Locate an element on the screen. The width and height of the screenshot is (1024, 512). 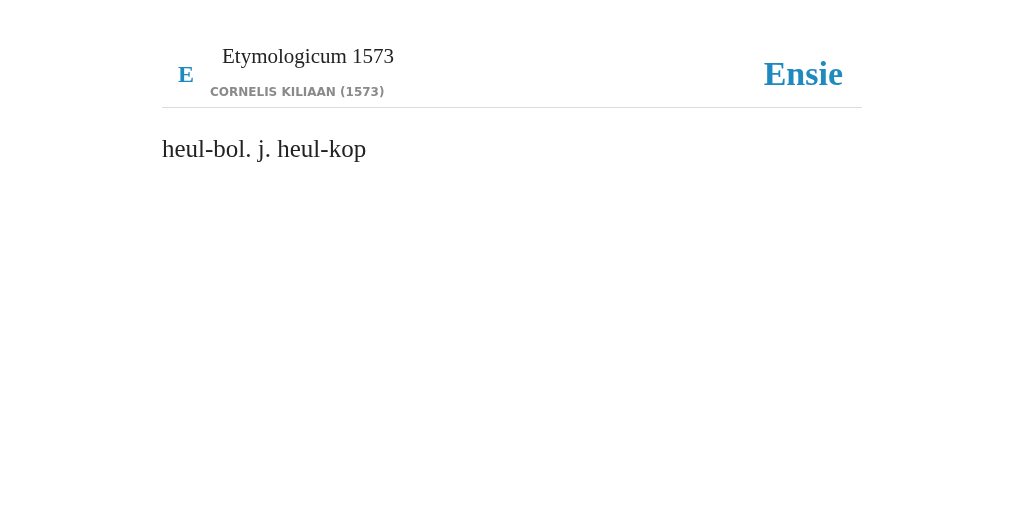
logo-letter: E is located at coordinates (186, 74).